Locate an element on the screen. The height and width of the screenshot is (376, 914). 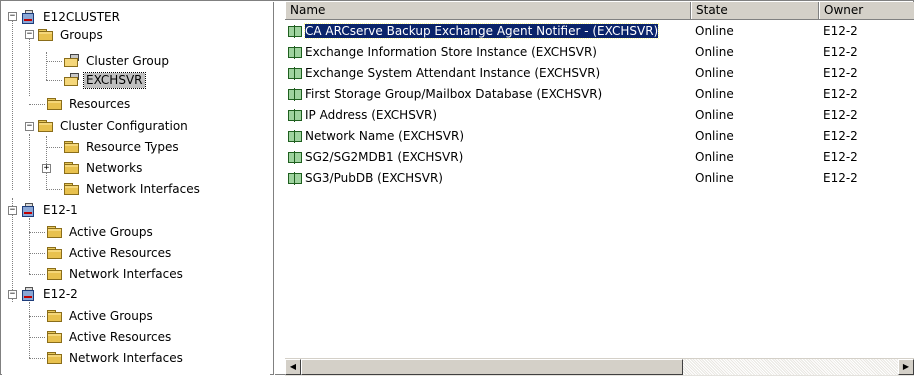
tree-node-e12-2-active-groups: Active Groups is located at coordinates (100, 316).